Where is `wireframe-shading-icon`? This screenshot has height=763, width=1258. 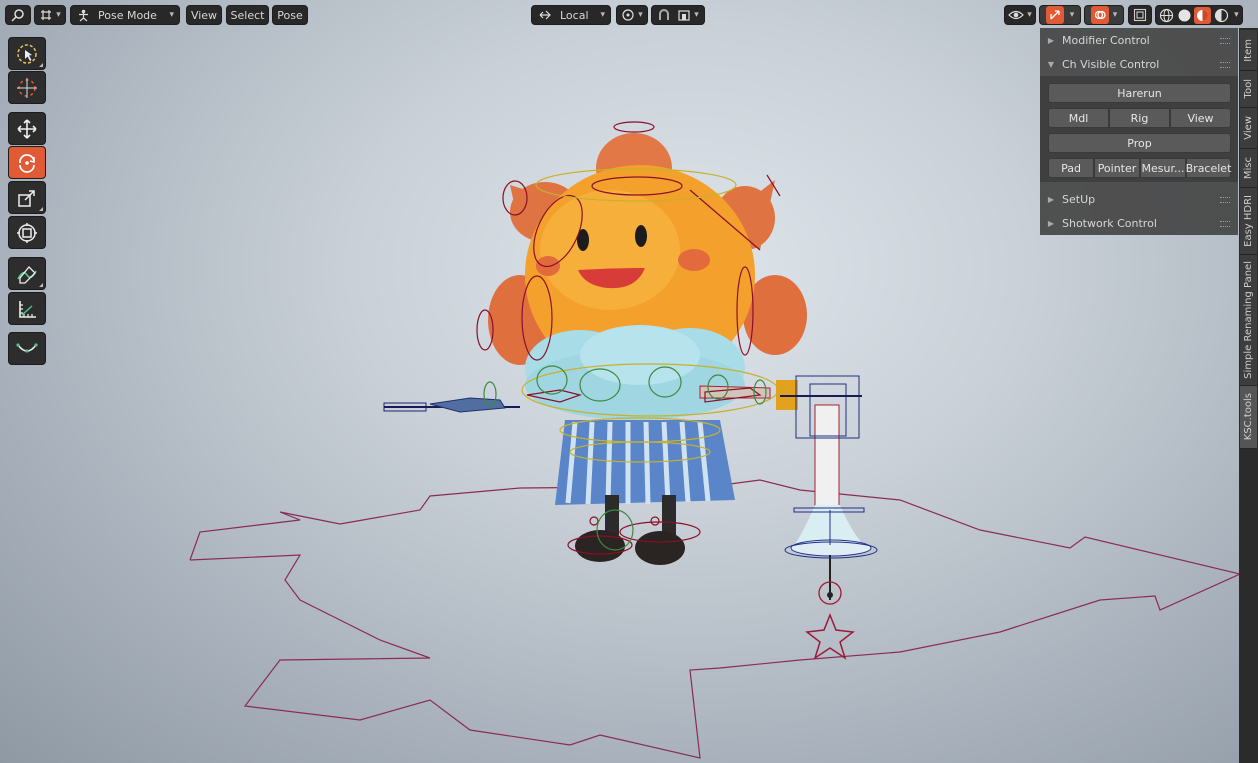
wireframe-shading-icon is located at coordinates (1166, 15).